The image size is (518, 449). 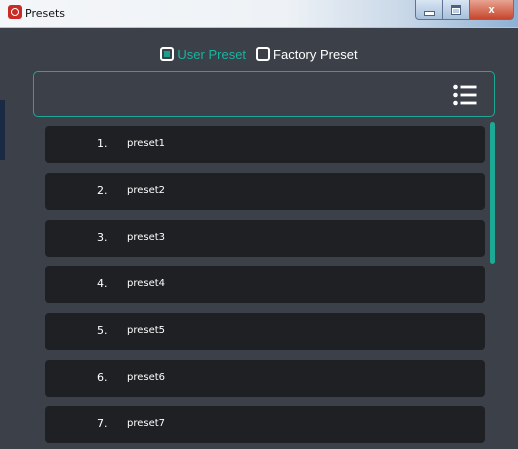 What do you see at coordinates (265, 331) in the screenshot?
I see `preset-row: 5. preset5` at bounding box center [265, 331].